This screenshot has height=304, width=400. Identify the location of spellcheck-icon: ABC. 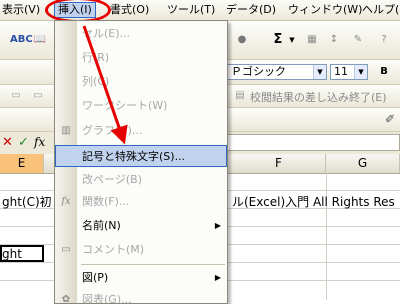
(21, 40).